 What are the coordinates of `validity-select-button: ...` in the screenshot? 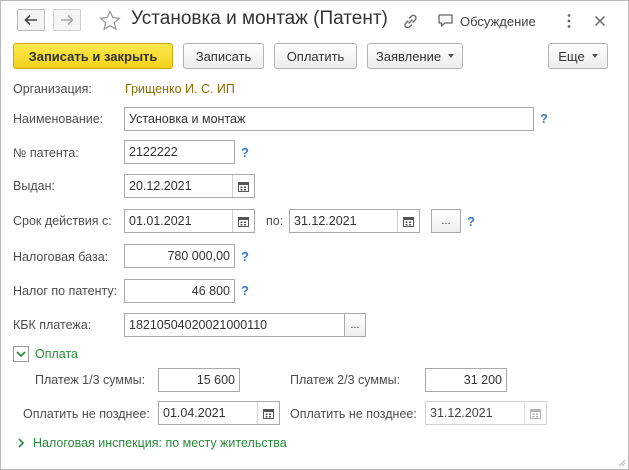 It's located at (446, 221).